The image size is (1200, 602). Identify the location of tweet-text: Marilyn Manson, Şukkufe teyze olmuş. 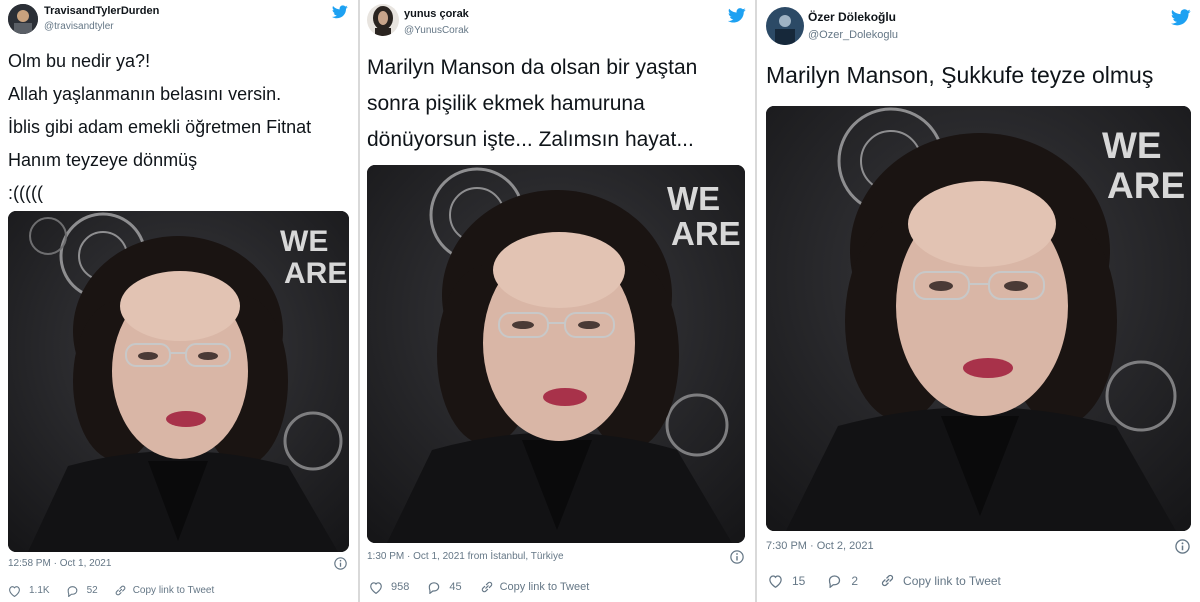
(960, 75).